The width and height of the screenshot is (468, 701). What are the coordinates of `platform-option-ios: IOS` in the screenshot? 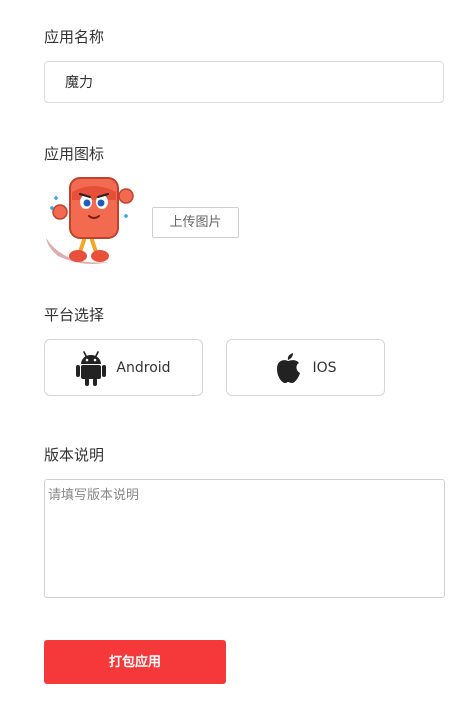 It's located at (305, 367).